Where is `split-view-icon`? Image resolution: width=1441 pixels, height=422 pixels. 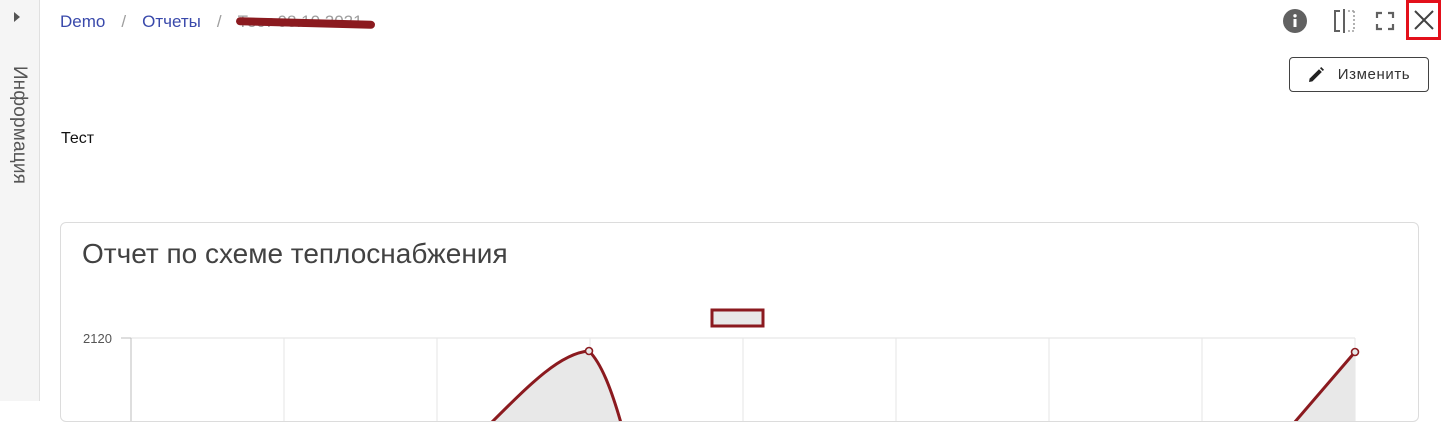
split-view-icon is located at coordinates (1345, 21).